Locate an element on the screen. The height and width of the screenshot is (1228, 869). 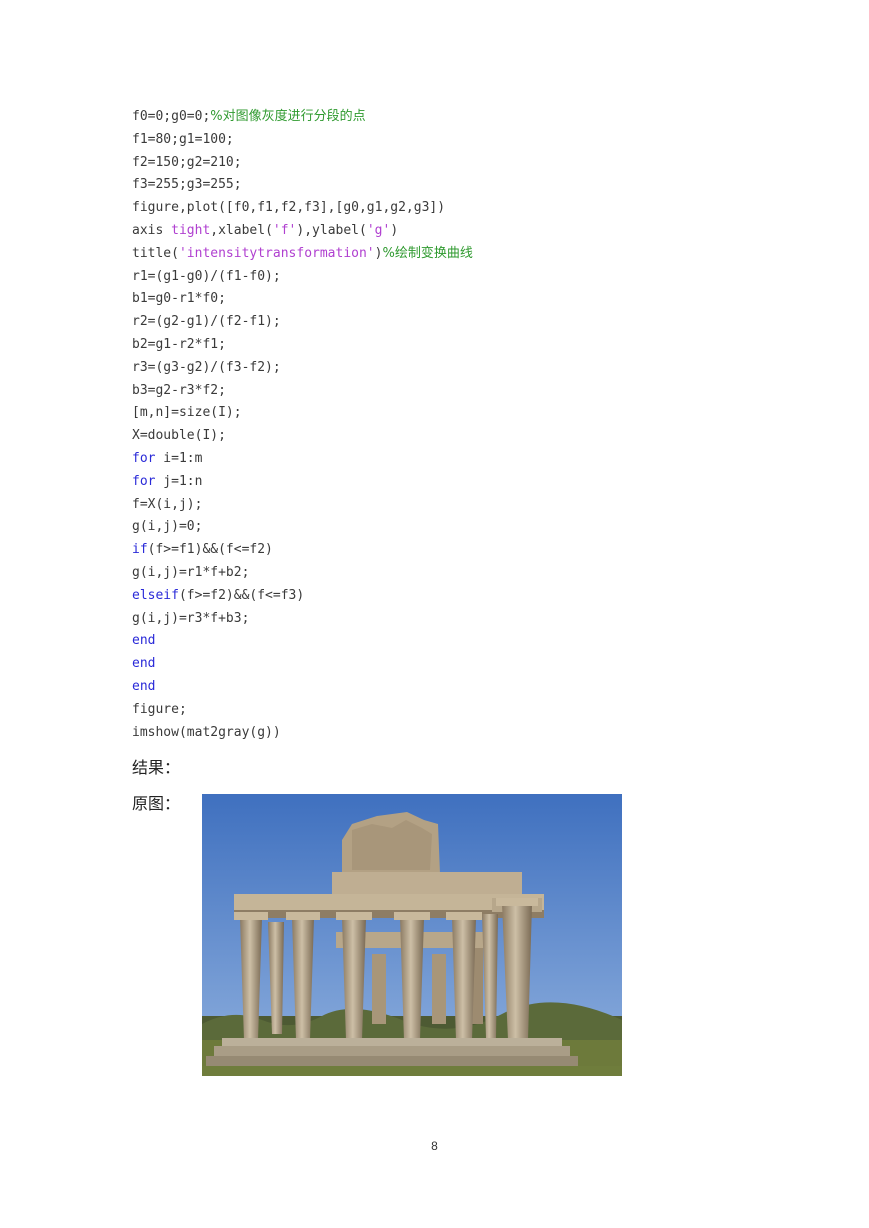
code-text: f2=150;g2=210; is located at coordinates (187, 162).